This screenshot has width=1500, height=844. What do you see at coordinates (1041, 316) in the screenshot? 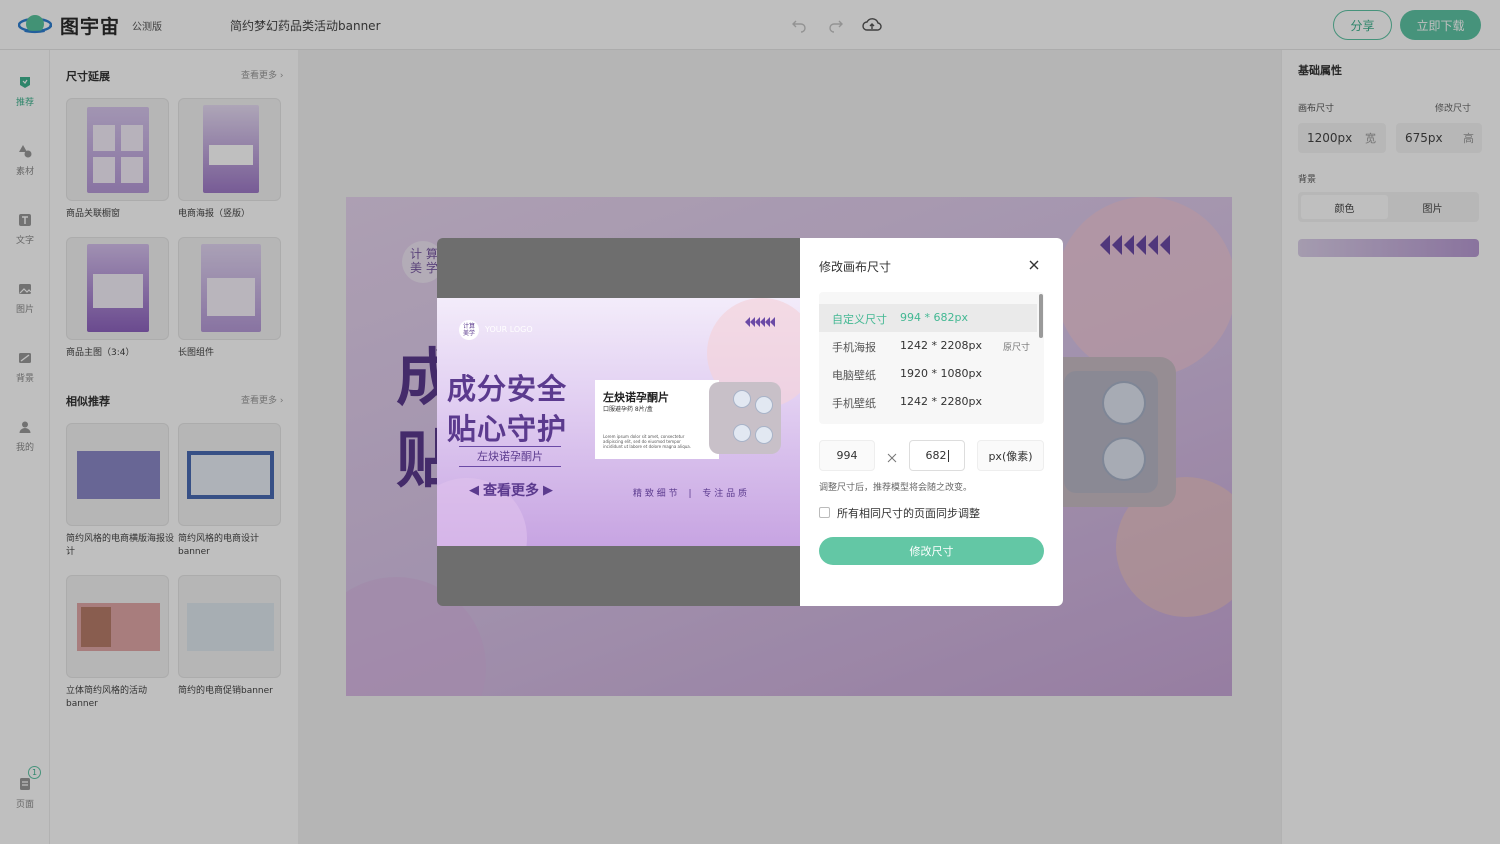
I see `size-list-scrollbar` at bounding box center [1041, 316].